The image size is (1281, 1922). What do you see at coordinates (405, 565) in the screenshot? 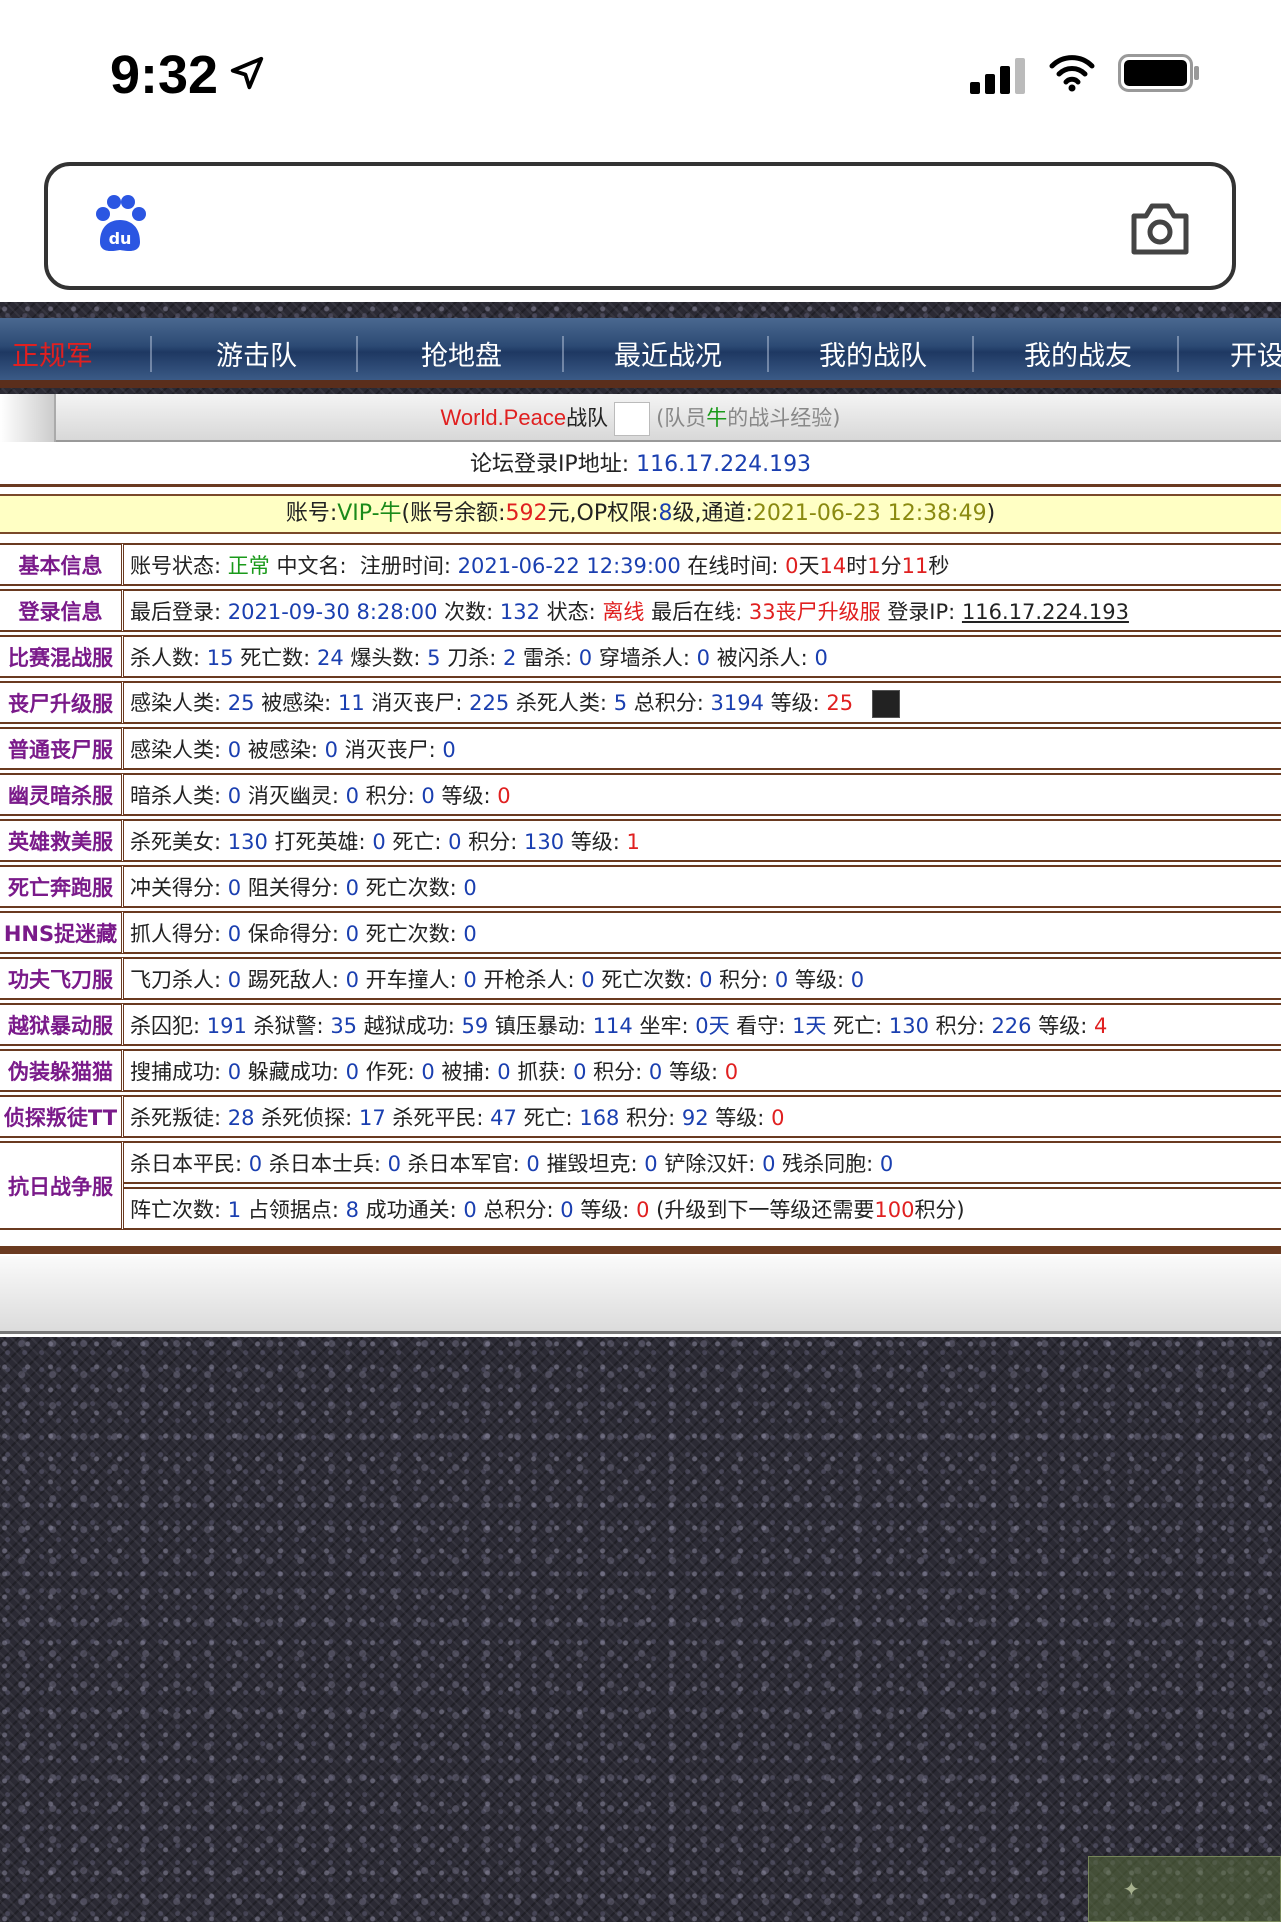
I see `stat-key: 注册时间:` at bounding box center [405, 565].